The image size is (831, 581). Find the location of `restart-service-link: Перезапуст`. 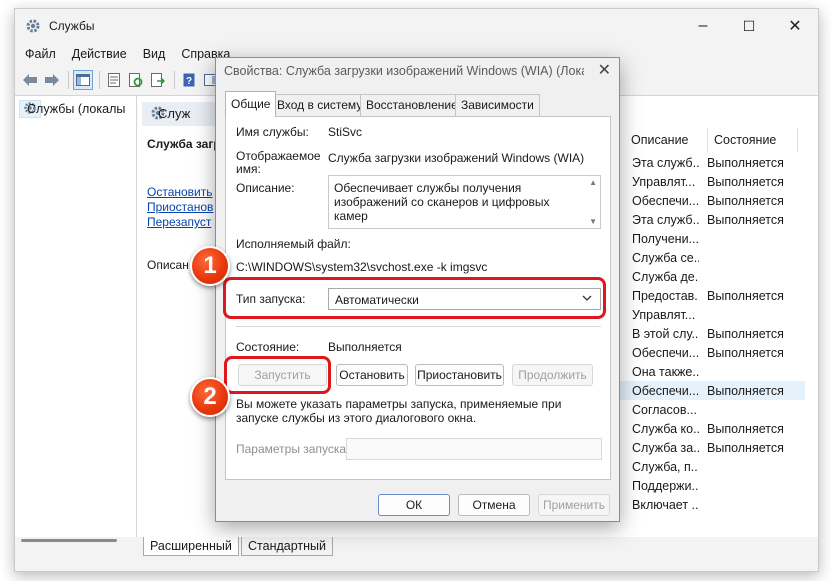

restart-service-link: Перезапуст is located at coordinates (179, 222).